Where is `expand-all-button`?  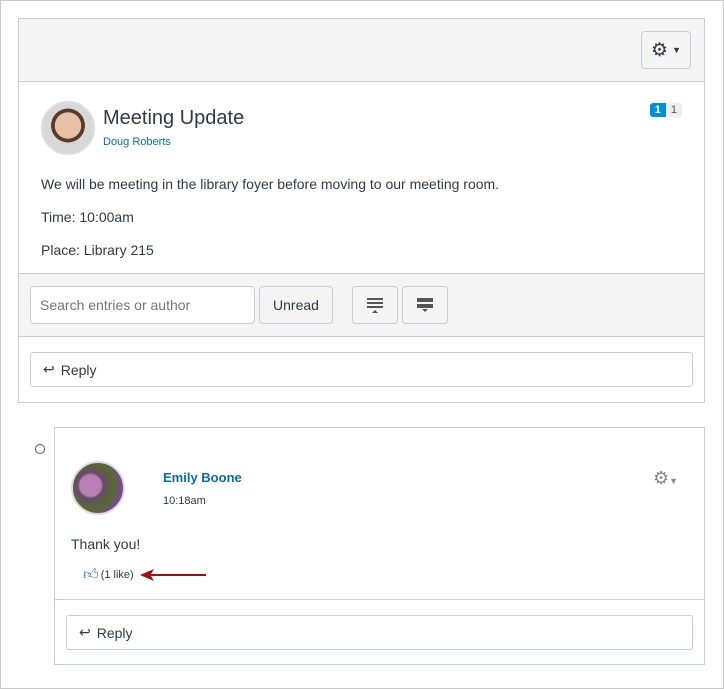 expand-all-button is located at coordinates (375, 305).